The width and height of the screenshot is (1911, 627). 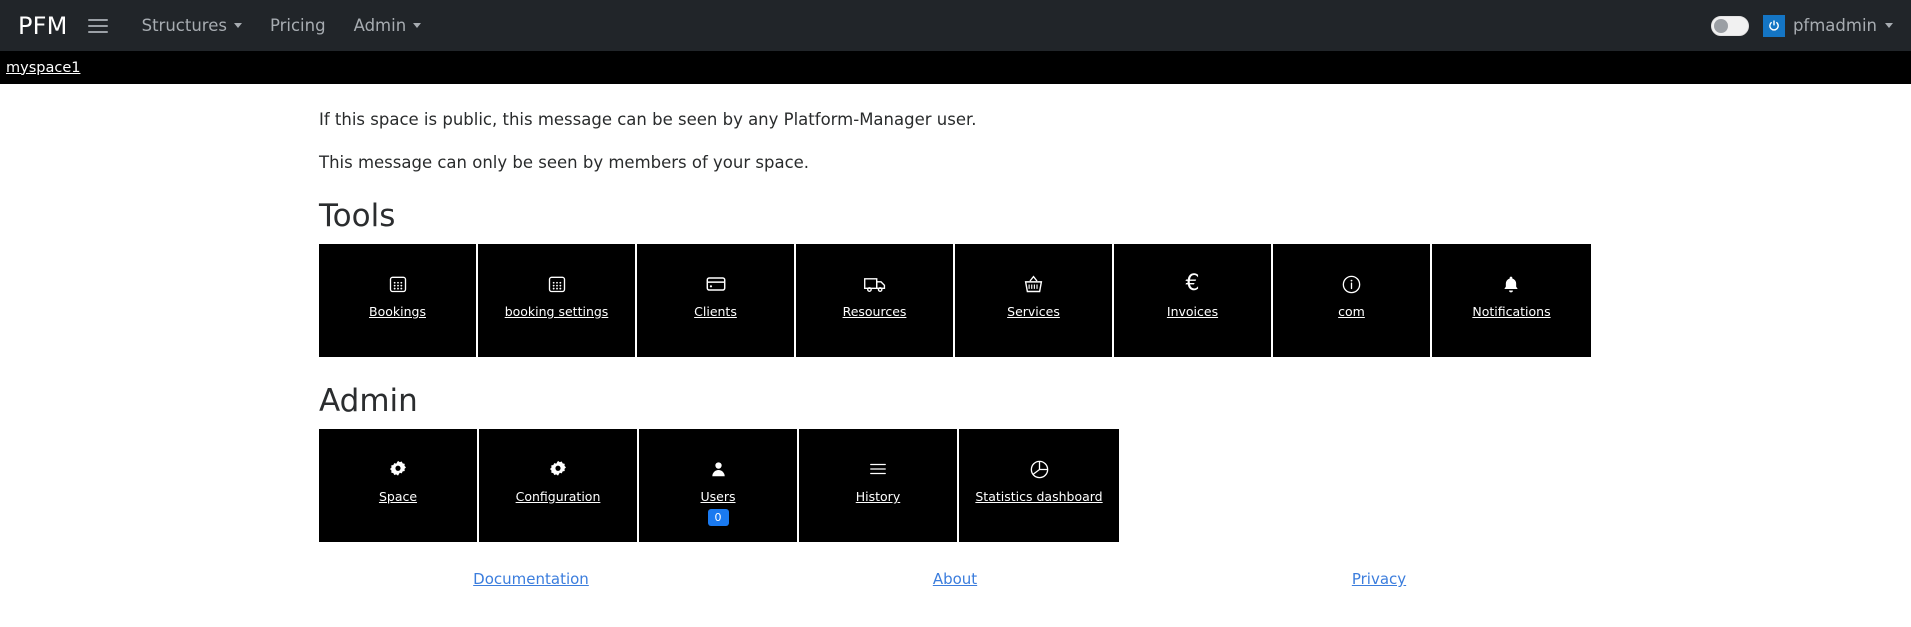 What do you see at coordinates (398, 496) in the screenshot?
I see `tile-label: Space` at bounding box center [398, 496].